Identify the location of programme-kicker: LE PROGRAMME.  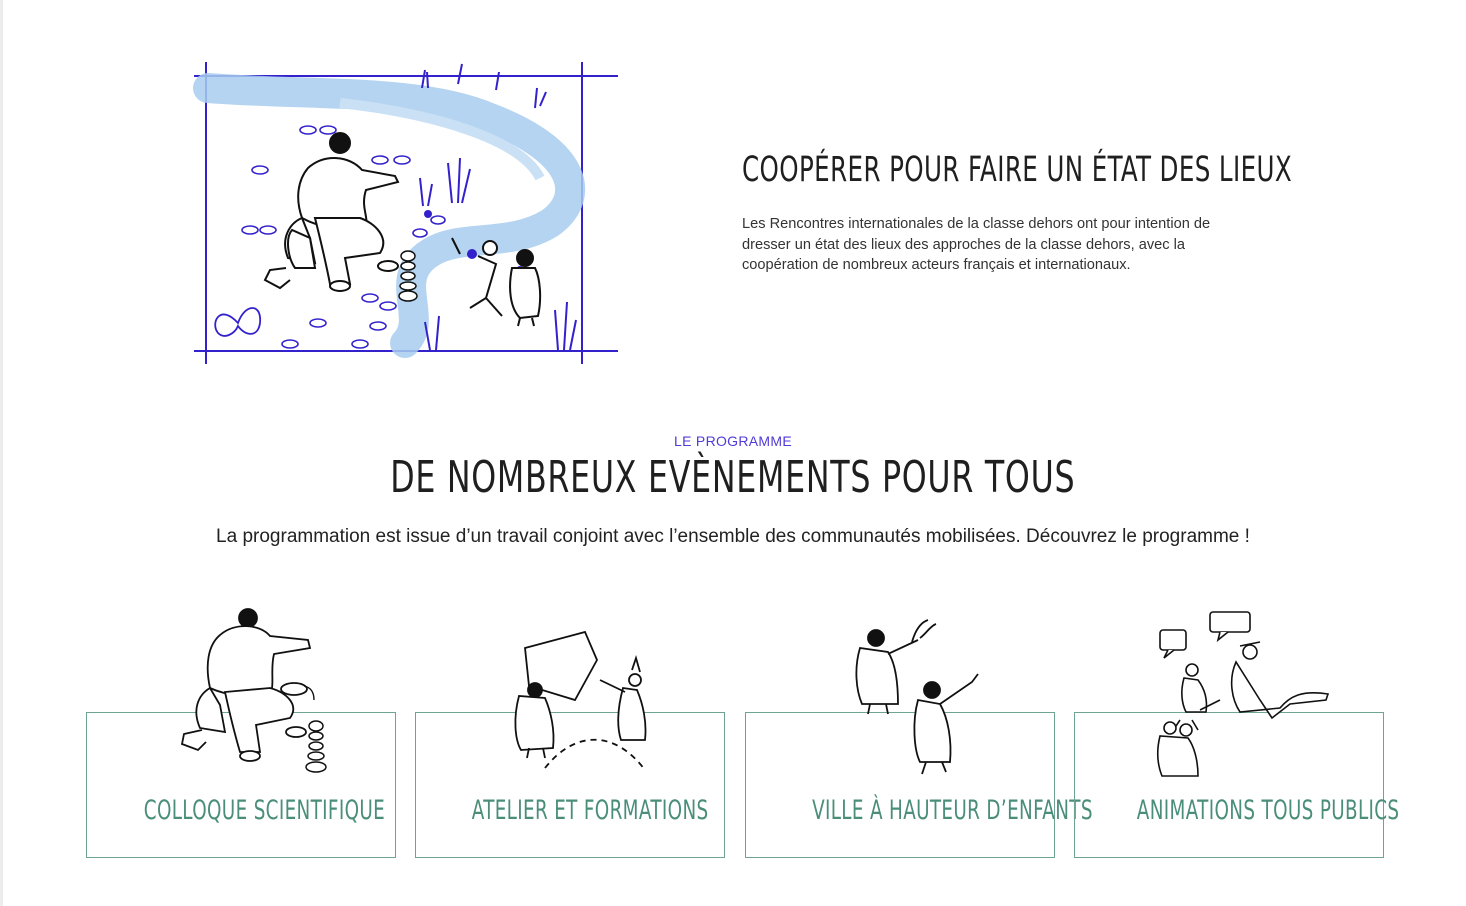
(733, 441).